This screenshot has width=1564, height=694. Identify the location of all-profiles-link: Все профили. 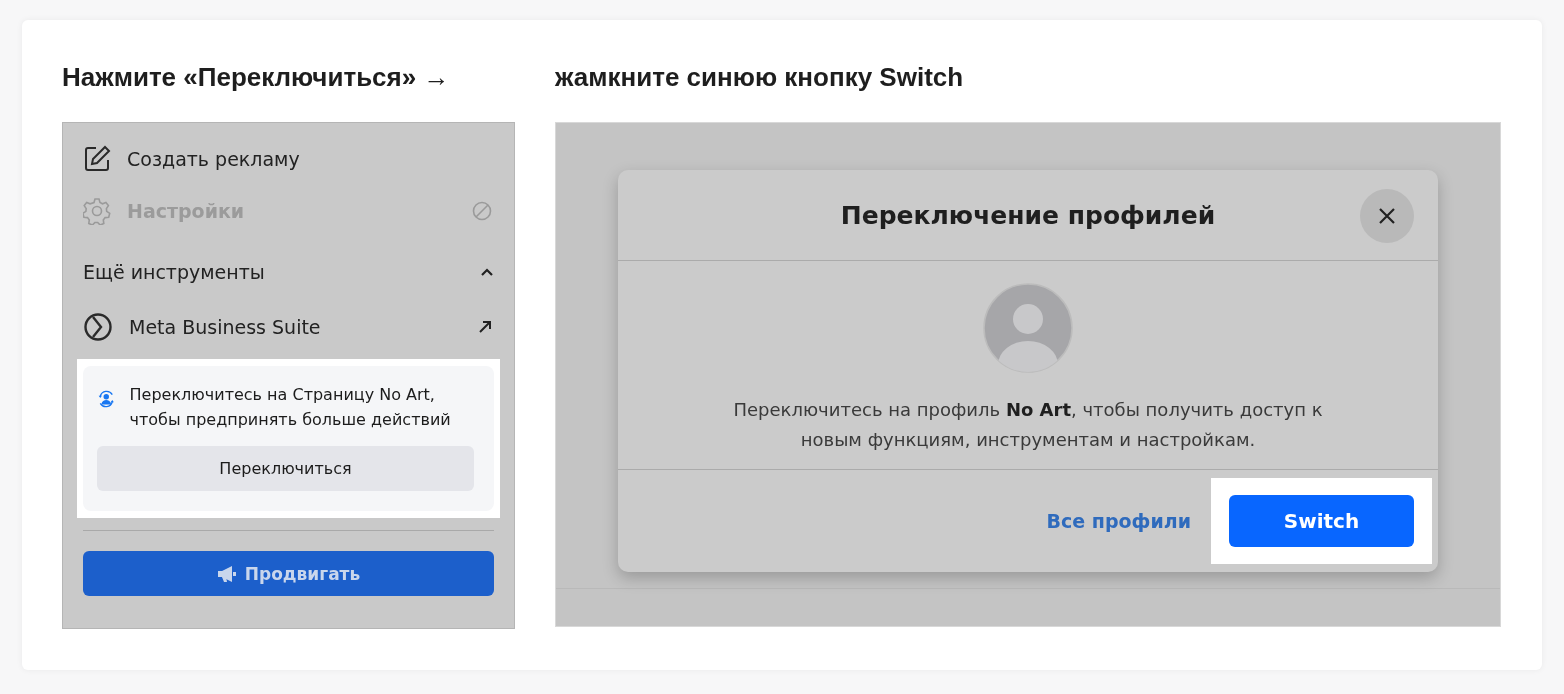
(1124, 521).